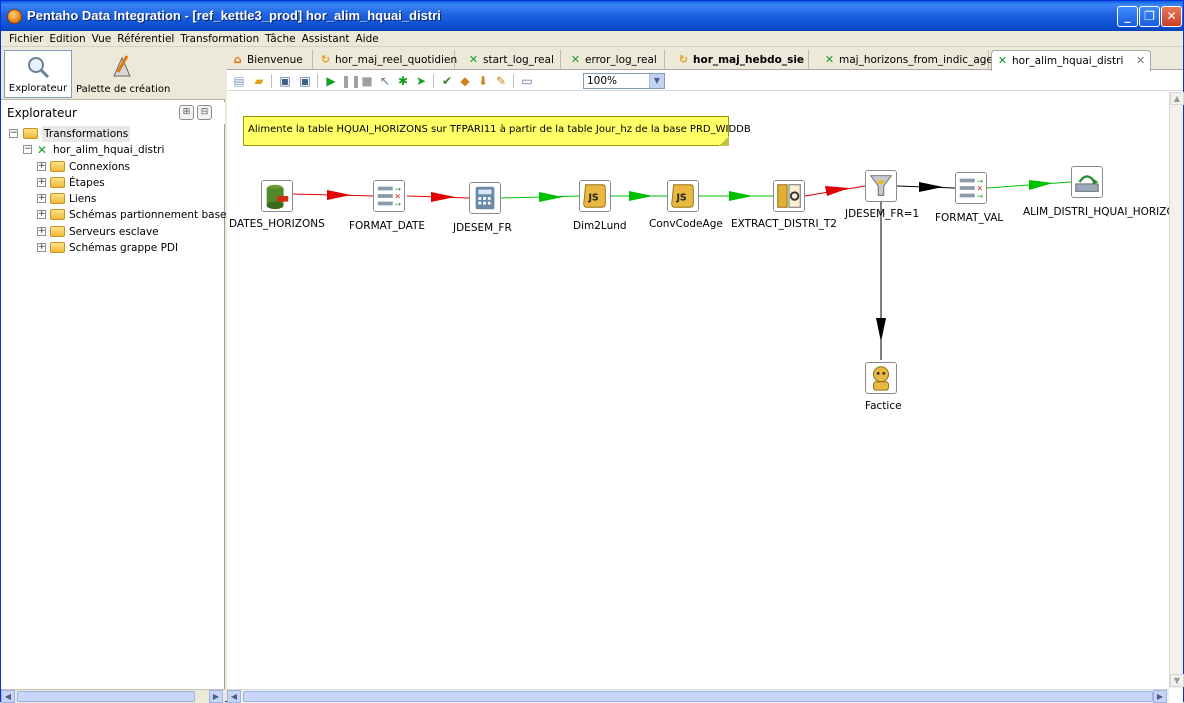  I want to click on tree-item-schemas-grappe: + Schémas grappe PDI, so click(113, 248).